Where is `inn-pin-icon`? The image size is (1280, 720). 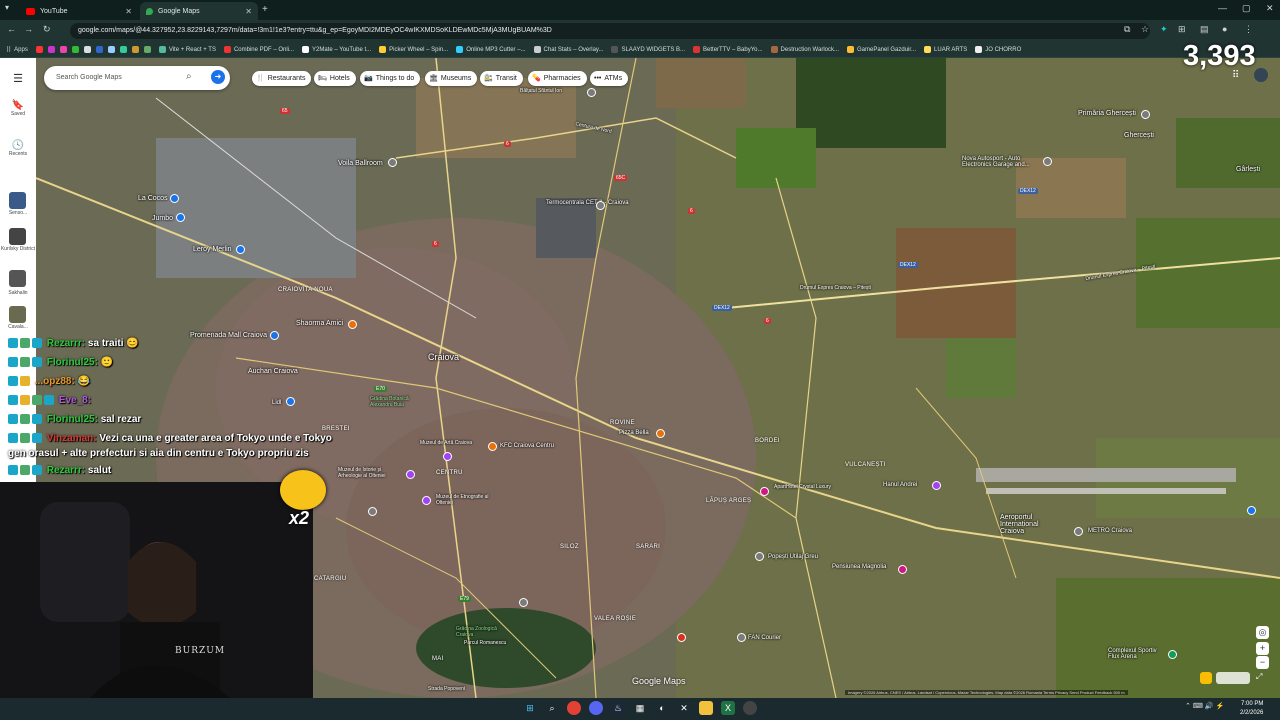
inn-pin-icon is located at coordinates (936, 485).